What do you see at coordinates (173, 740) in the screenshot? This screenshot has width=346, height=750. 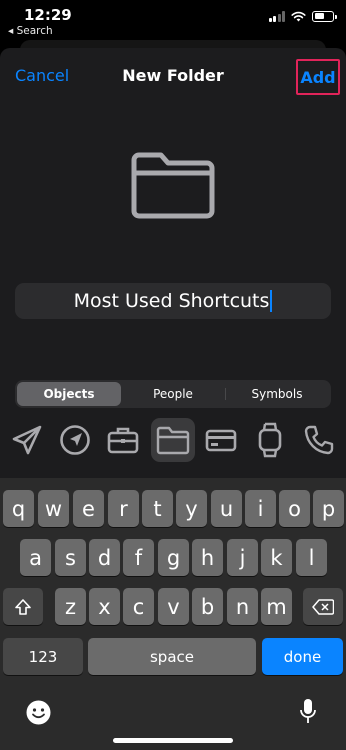 I see `home-indicator` at bounding box center [173, 740].